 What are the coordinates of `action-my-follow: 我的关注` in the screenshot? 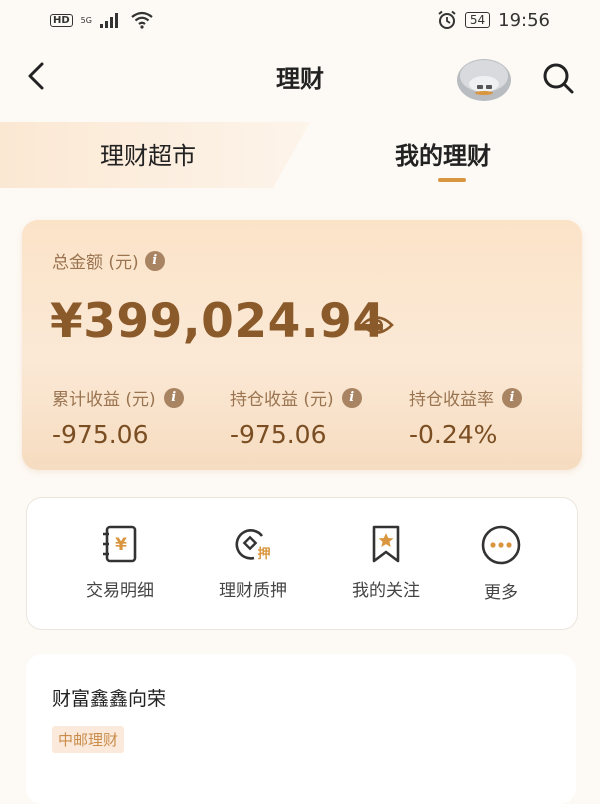 It's located at (386, 562).